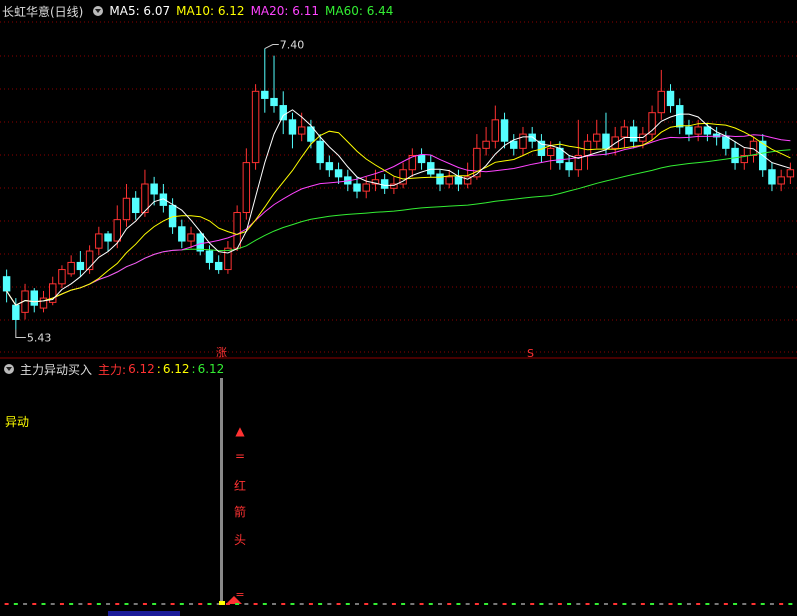 The image size is (797, 616). What do you see at coordinates (39, 337) in the screenshot?
I see `low-price-label: 5.43` at bounding box center [39, 337].